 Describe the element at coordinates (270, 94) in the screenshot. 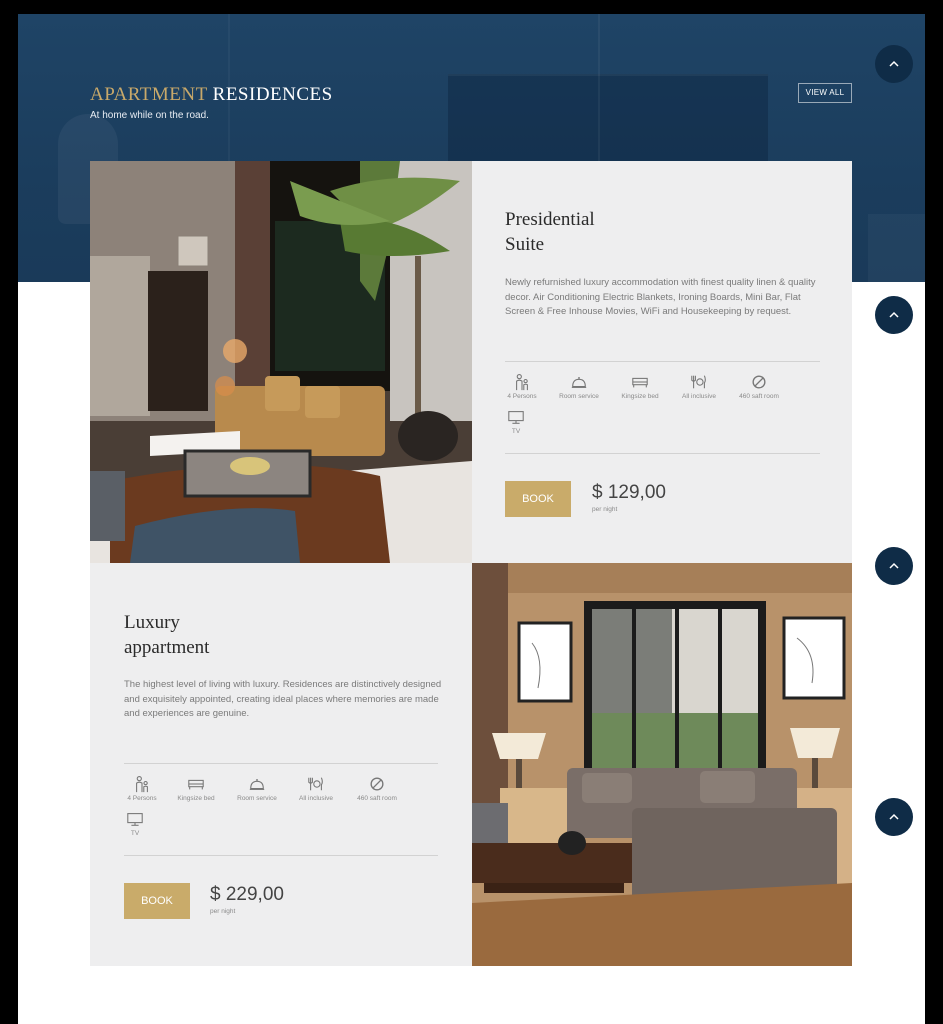

I see `section-title-rest: RESIDENCES` at that location.